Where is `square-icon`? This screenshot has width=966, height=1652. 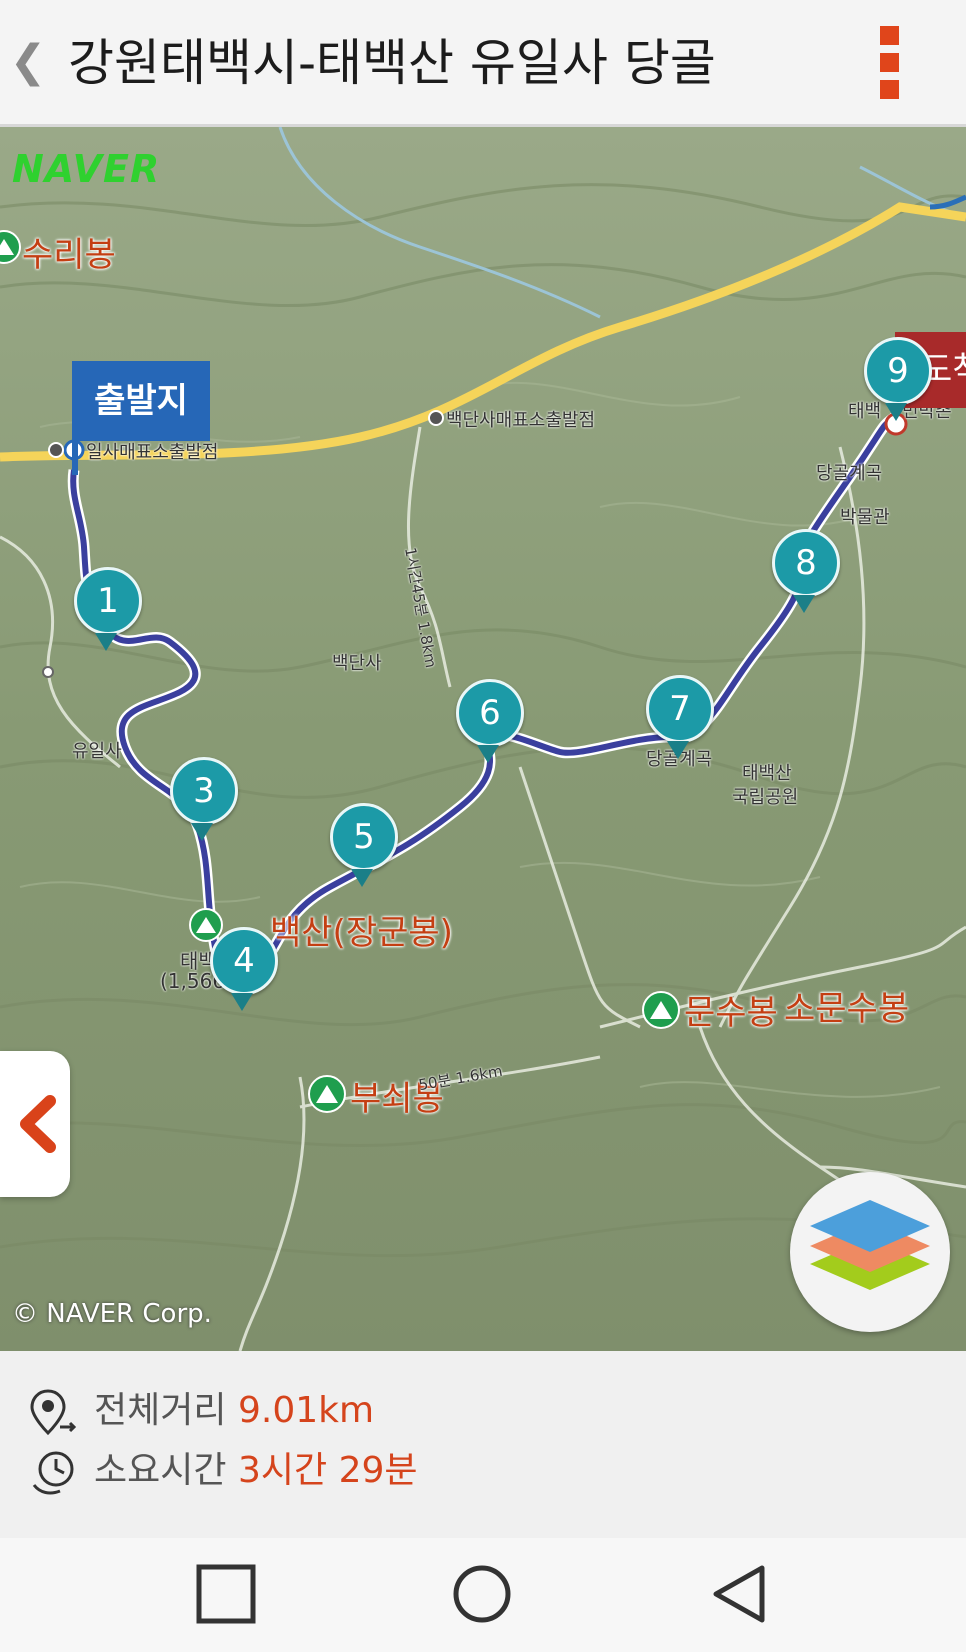 square-icon is located at coordinates (226, 1594).